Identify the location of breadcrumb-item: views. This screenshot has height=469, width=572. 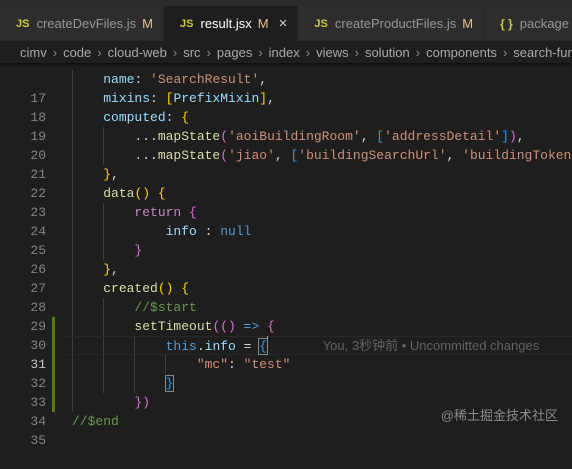
(332, 52).